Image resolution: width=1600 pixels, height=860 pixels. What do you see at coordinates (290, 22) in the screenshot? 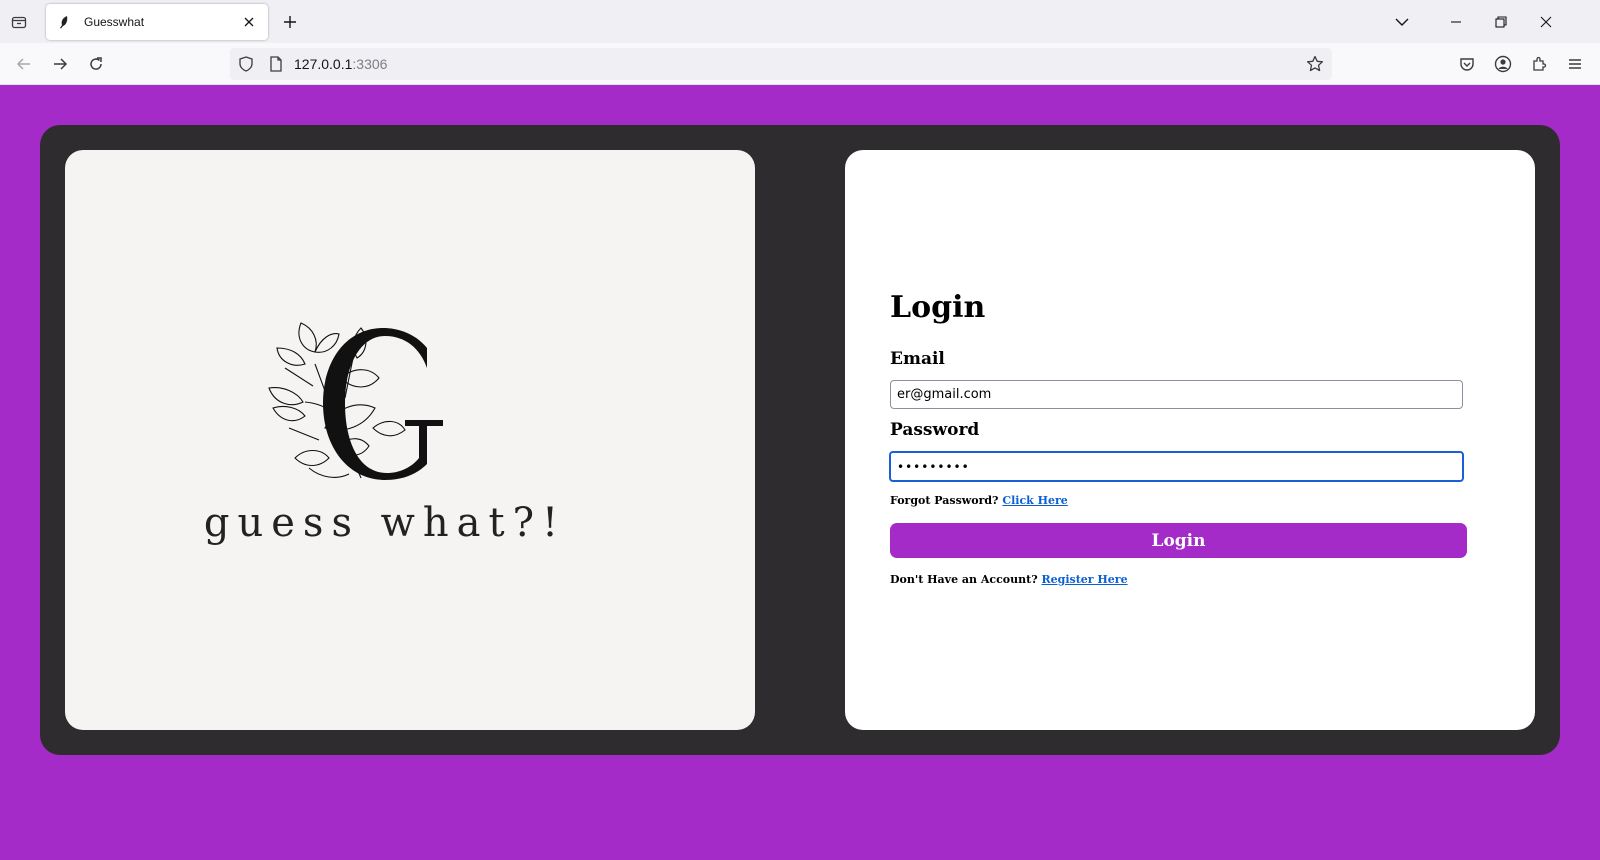
I see `new-tab-icon` at bounding box center [290, 22].